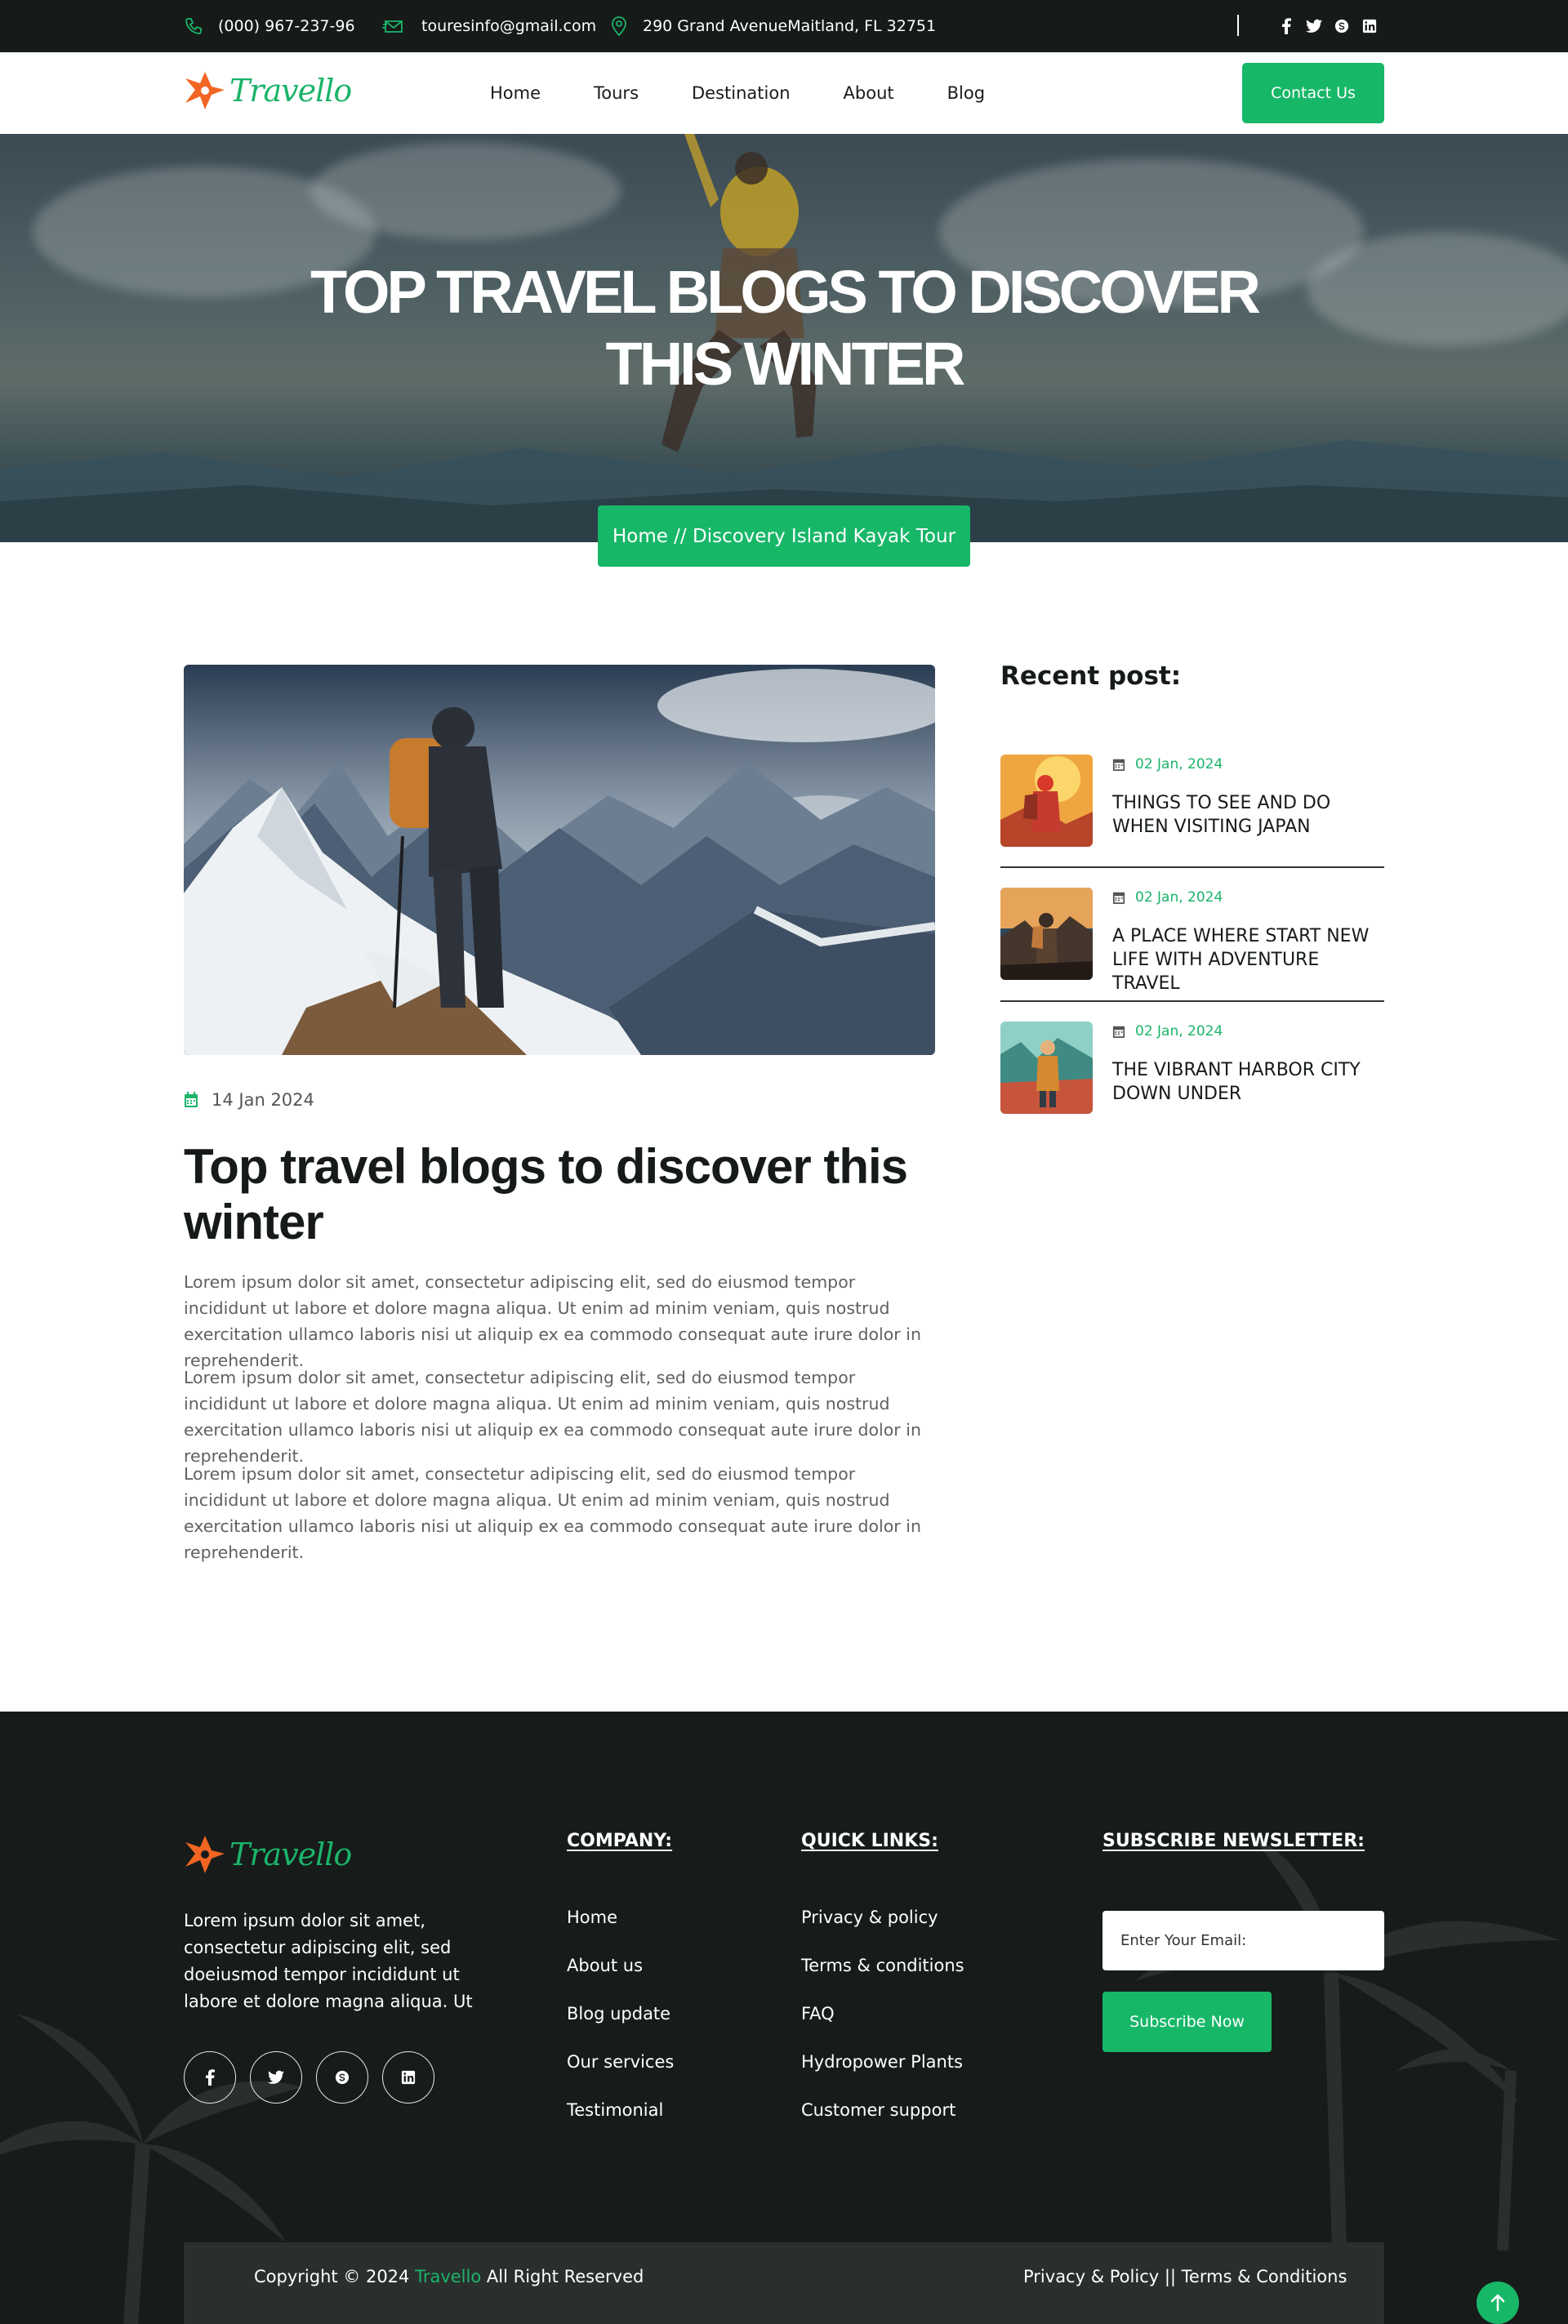  Describe the element at coordinates (620, 2076) in the screenshot. I see `footer-link-services: Our services` at that location.